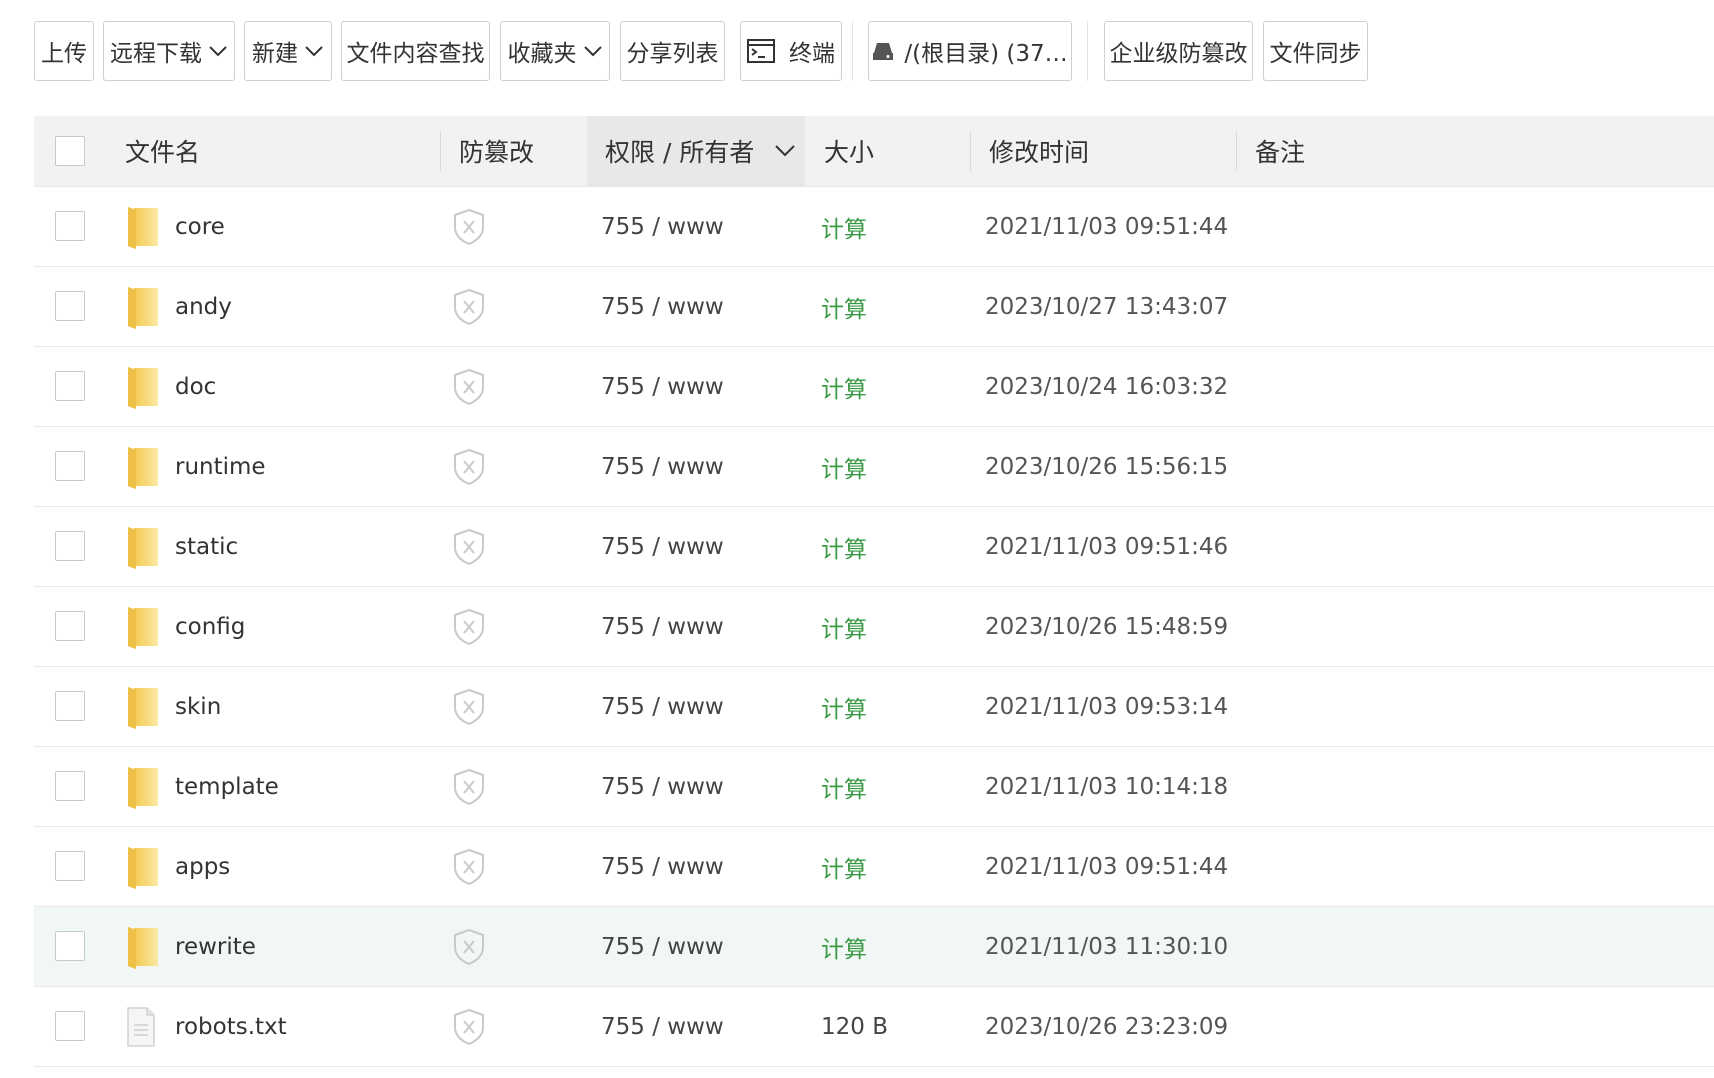  What do you see at coordinates (200, 226) in the screenshot?
I see `file-name-link: core` at bounding box center [200, 226].